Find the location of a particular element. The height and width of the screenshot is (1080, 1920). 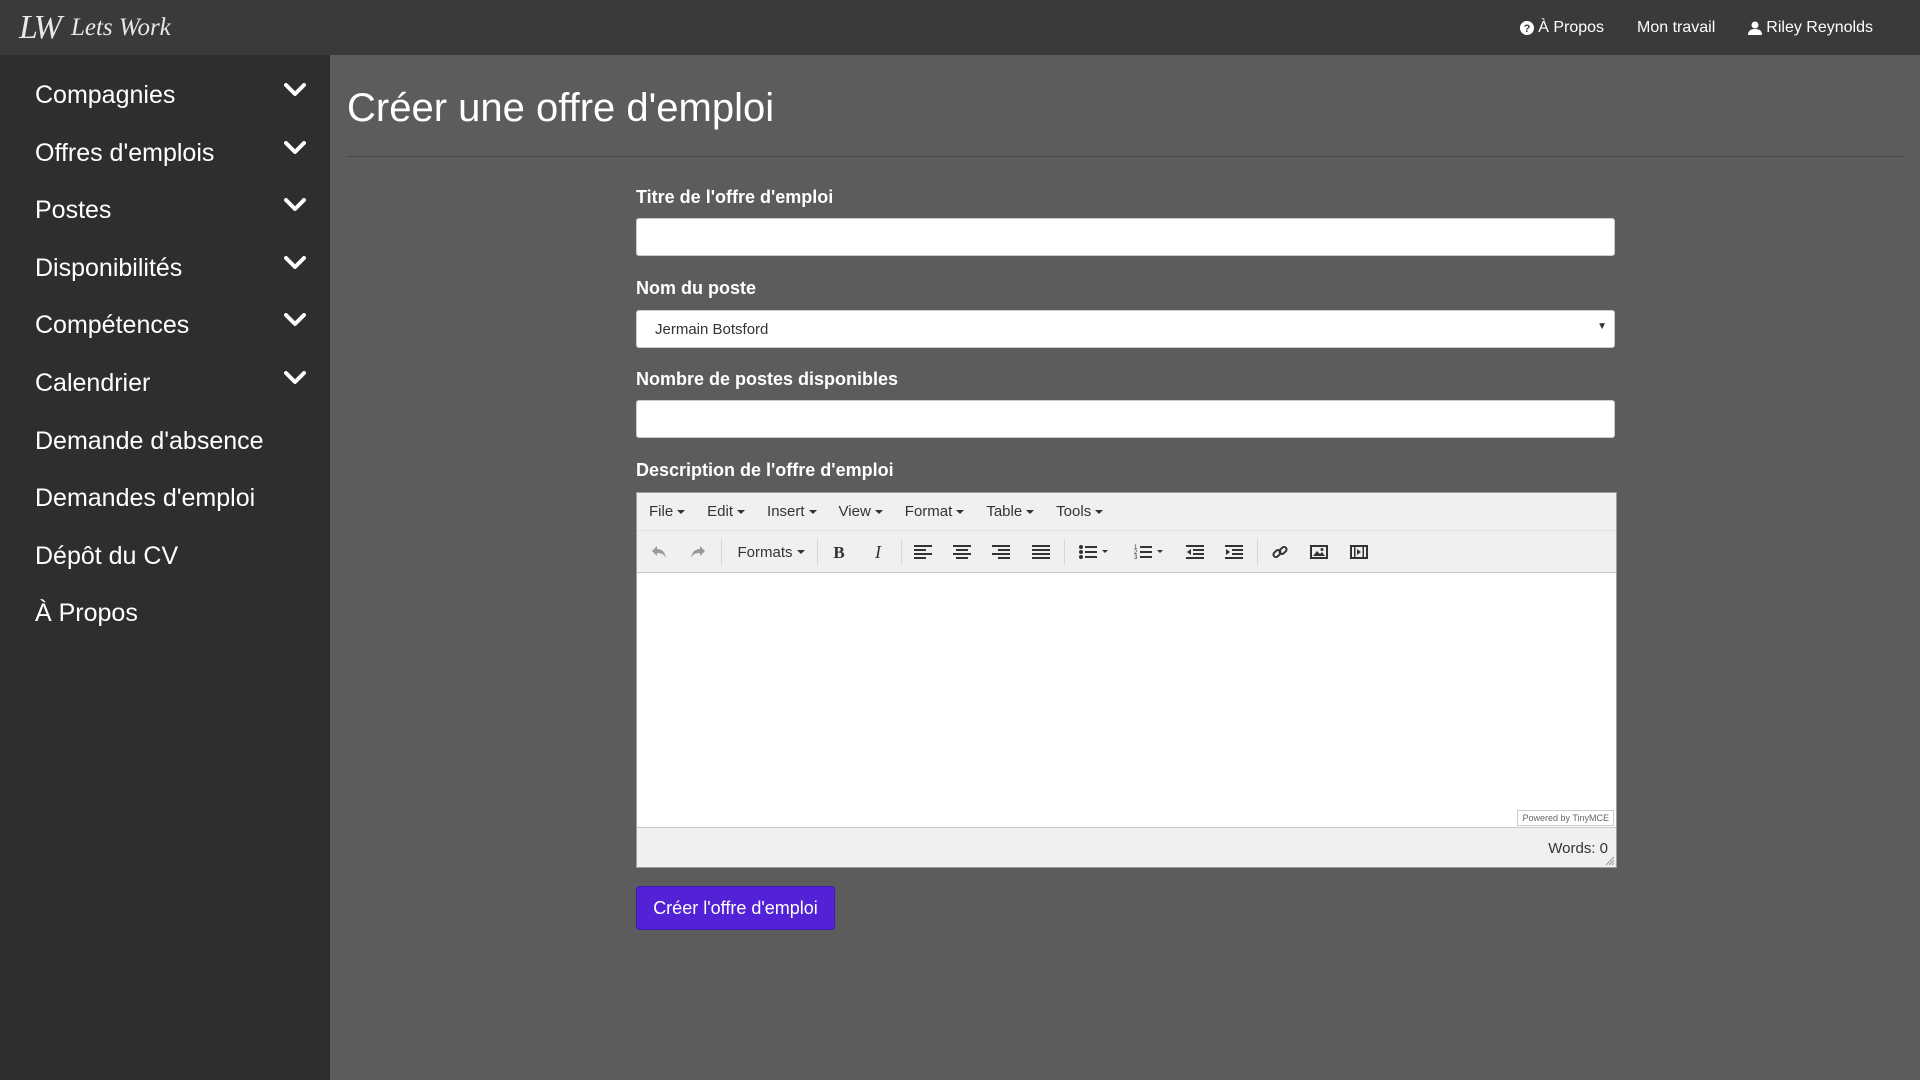

editor-menu-edit: Edit is located at coordinates (726, 511).